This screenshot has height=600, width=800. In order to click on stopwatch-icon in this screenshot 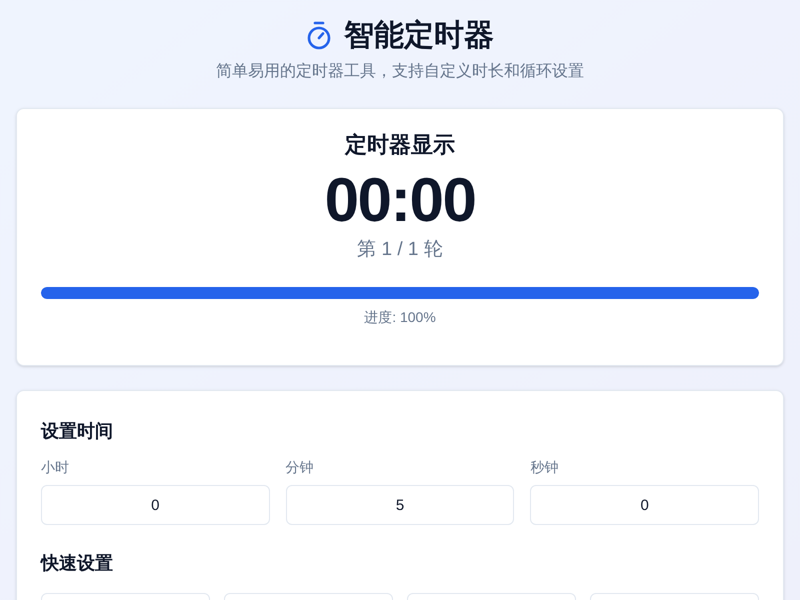, I will do `click(319, 36)`.